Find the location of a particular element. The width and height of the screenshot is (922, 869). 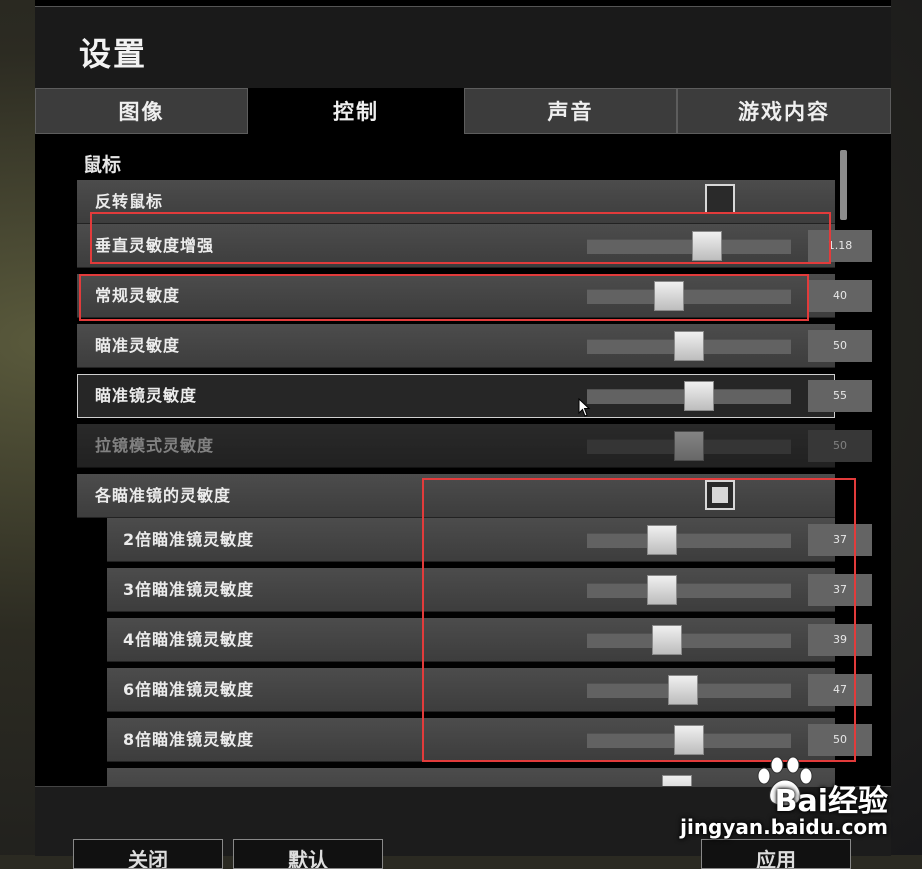

zoom-mode-slider-handle is located at coordinates (689, 446).